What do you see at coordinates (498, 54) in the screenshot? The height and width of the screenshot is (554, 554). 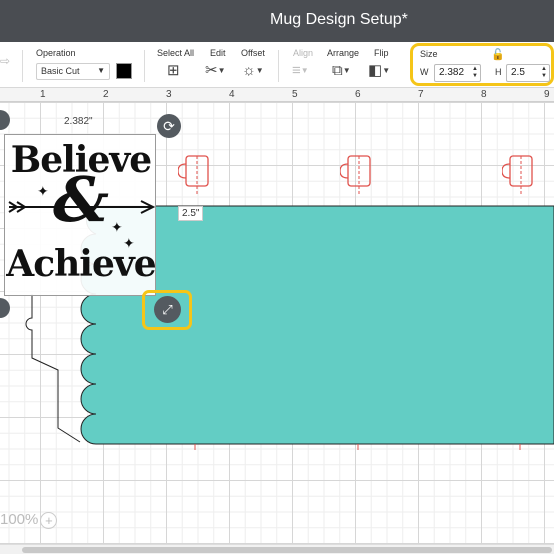 I see `lock-icon: 🔓` at bounding box center [498, 54].